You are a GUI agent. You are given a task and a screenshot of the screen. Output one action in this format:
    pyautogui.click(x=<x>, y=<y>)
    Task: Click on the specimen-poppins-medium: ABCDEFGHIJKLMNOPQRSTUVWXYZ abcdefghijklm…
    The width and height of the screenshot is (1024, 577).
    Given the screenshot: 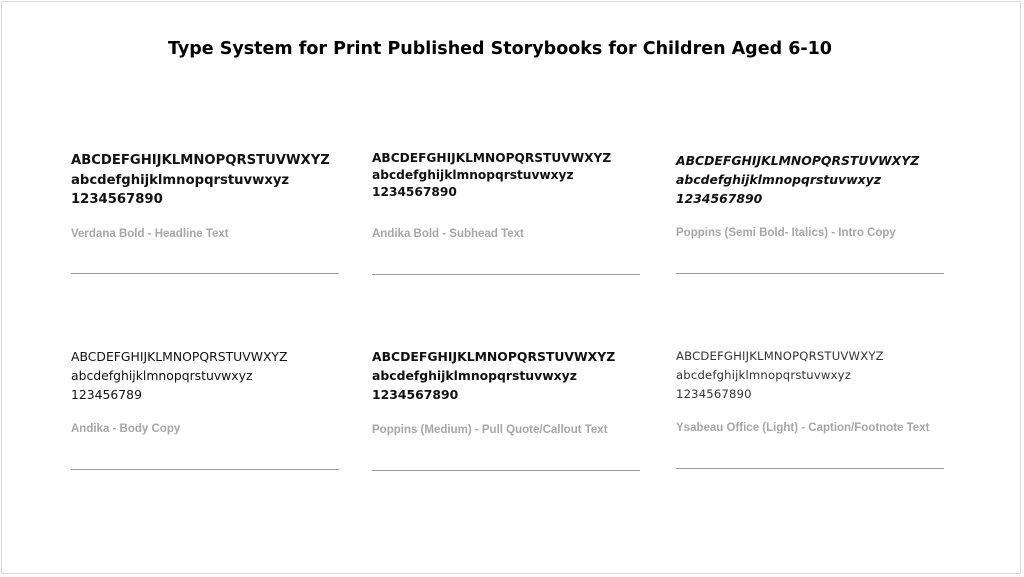 What is the action you would take?
    pyautogui.click(x=509, y=409)
    